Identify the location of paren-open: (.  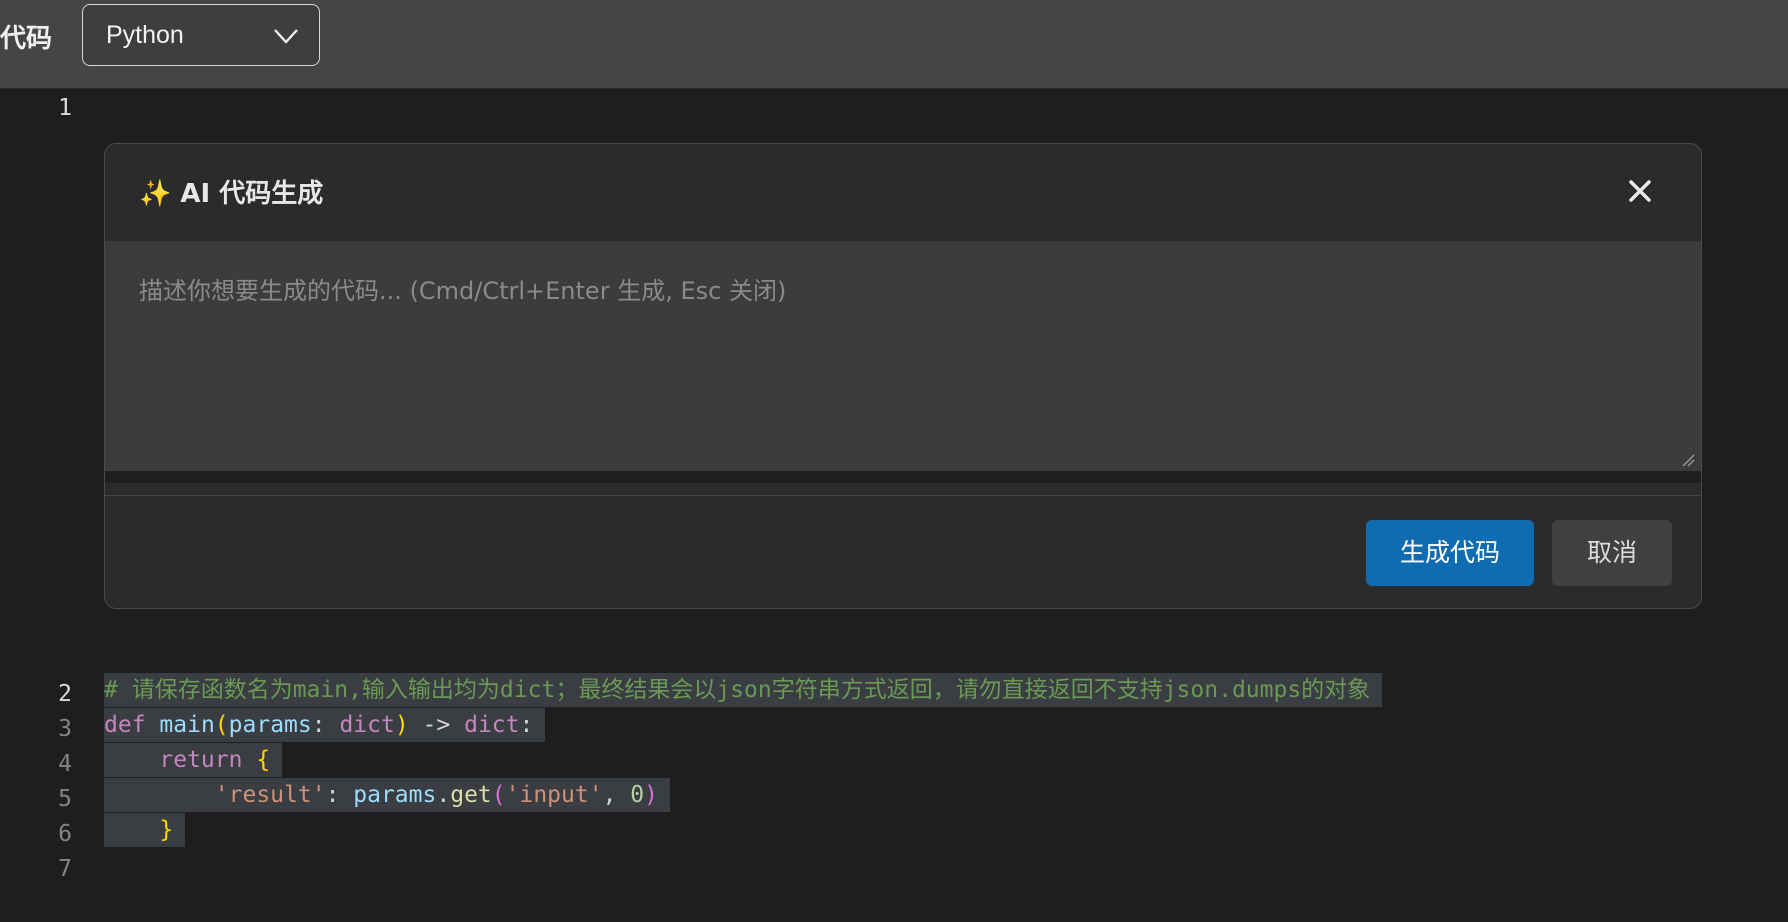
(221, 725).